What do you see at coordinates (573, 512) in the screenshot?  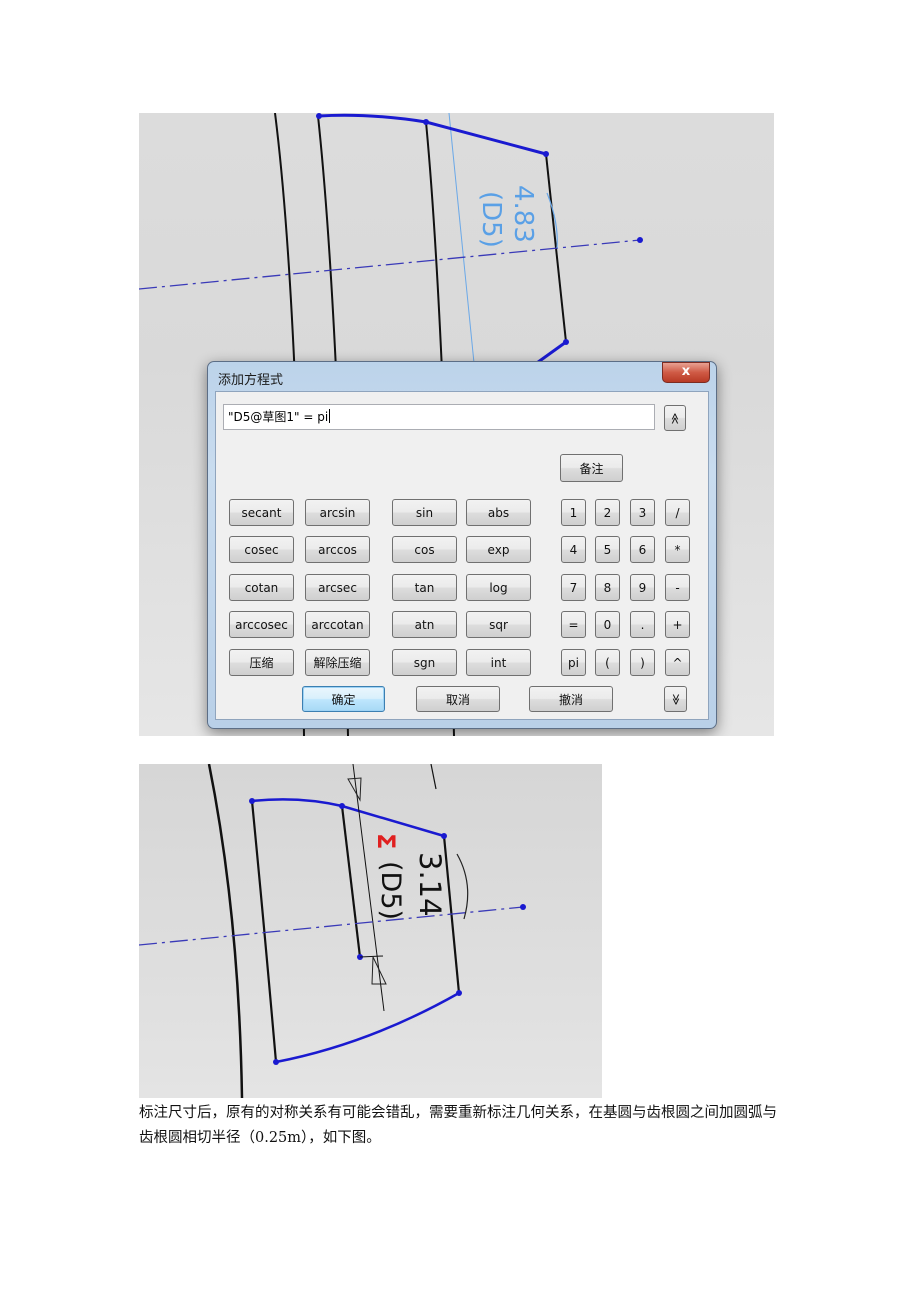 I see `keypad-button: 1` at bounding box center [573, 512].